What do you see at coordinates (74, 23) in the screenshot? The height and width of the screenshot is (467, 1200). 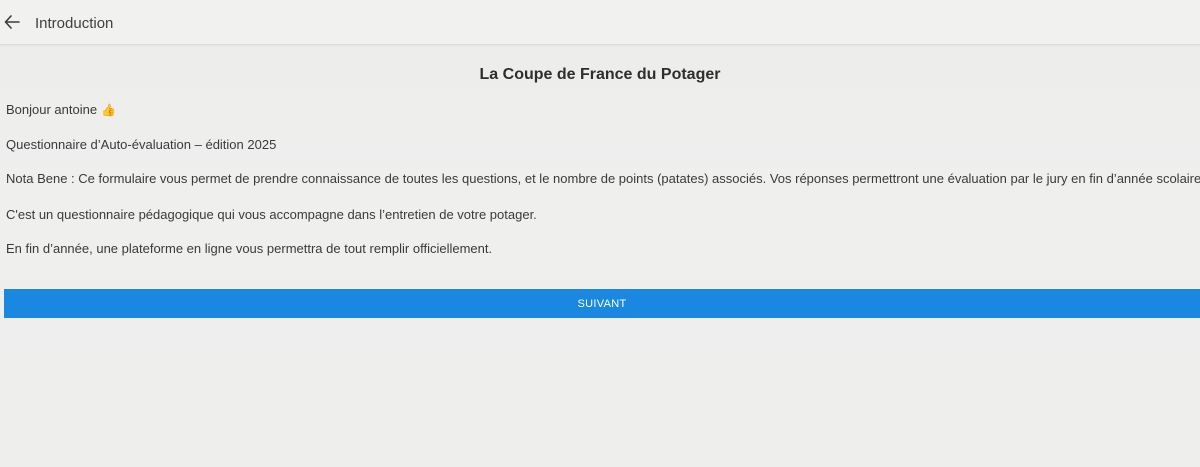 I see `page-header-title: Introduction` at bounding box center [74, 23].